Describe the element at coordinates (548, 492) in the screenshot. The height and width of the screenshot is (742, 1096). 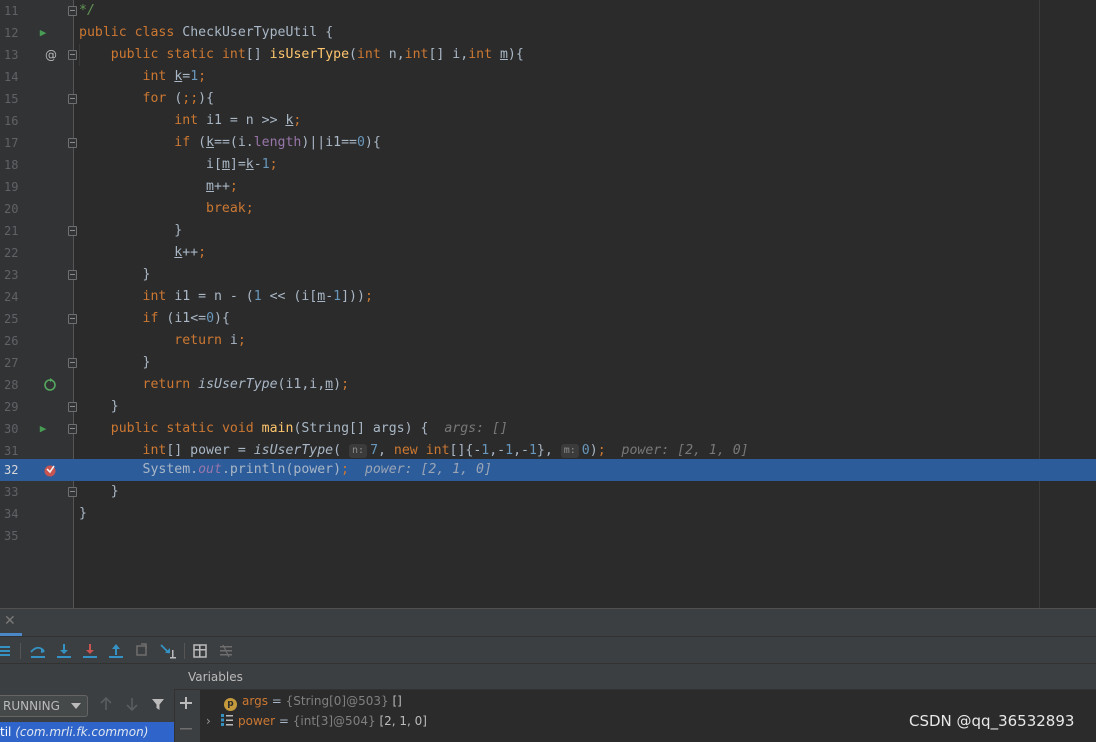
I see `code-line-33: 33 }` at that location.